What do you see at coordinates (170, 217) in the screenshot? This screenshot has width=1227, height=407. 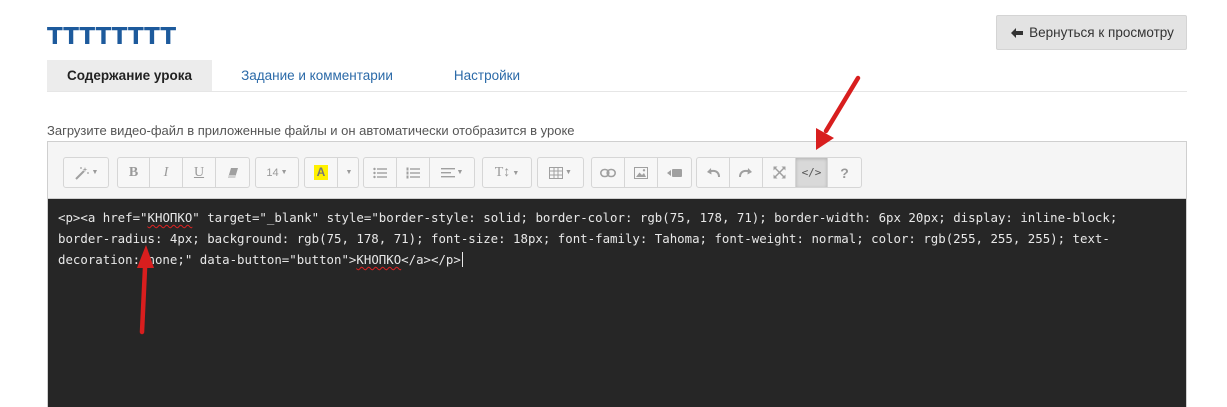 I see `code-href-value: КНОПКО` at bounding box center [170, 217].